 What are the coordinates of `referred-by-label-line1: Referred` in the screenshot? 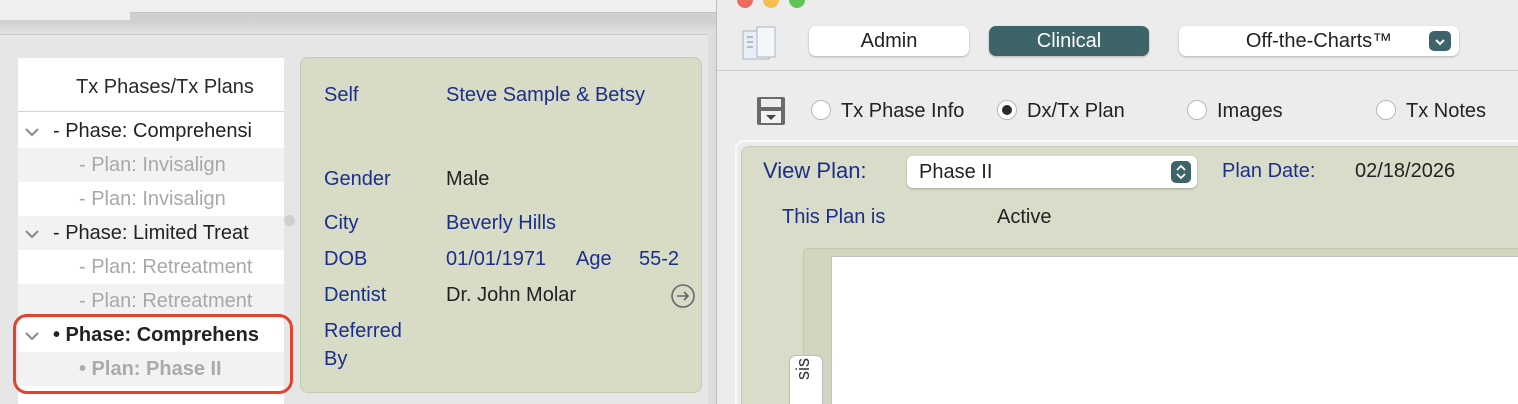 It's located at (363, 331).